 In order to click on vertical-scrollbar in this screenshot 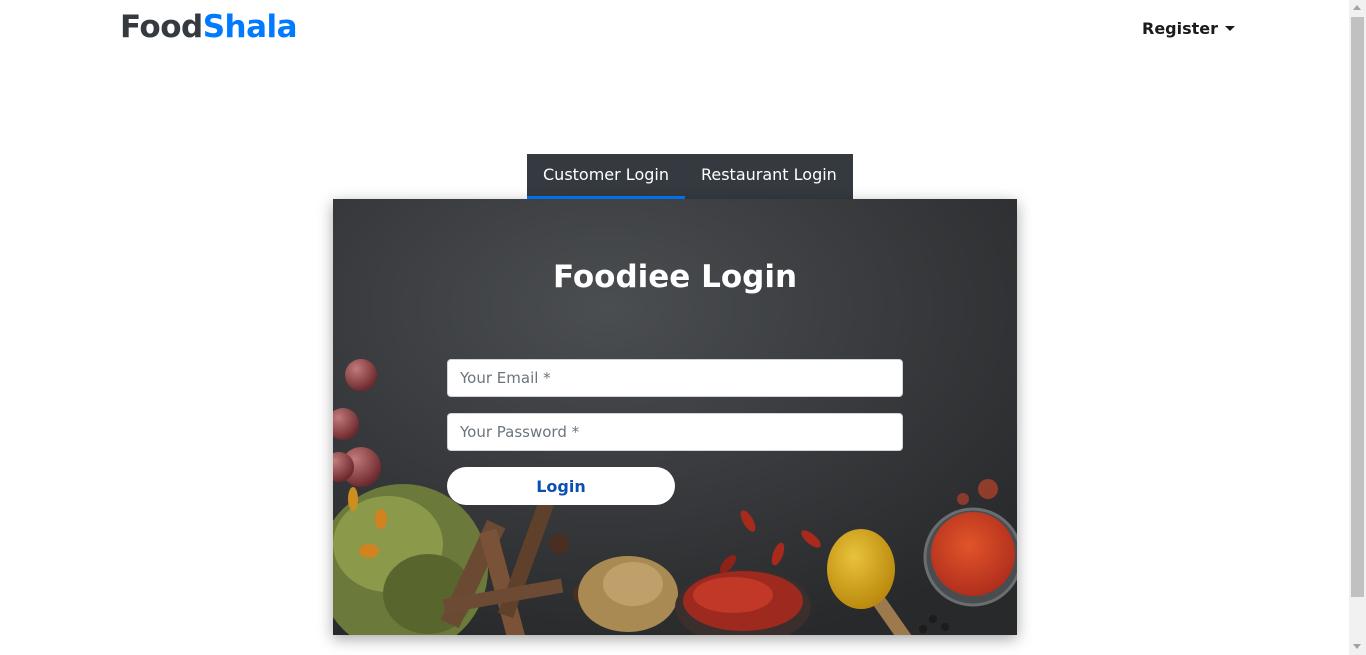, I will do `click(1357, 327)`.